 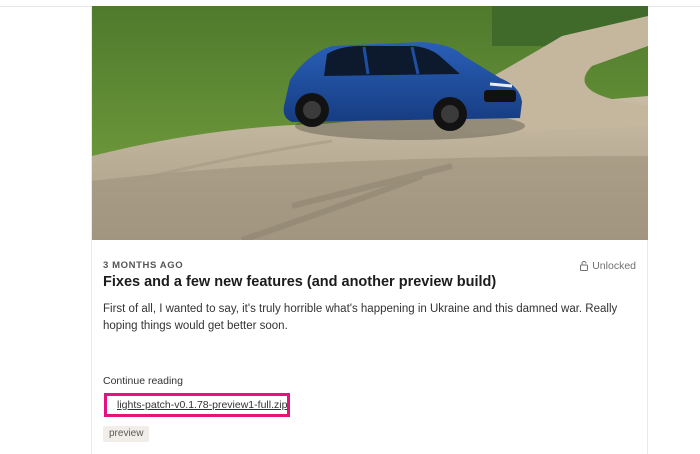 I want to click on post-meta: 3 MONTHS AGO Unlocked, so click(x=369, y=267).